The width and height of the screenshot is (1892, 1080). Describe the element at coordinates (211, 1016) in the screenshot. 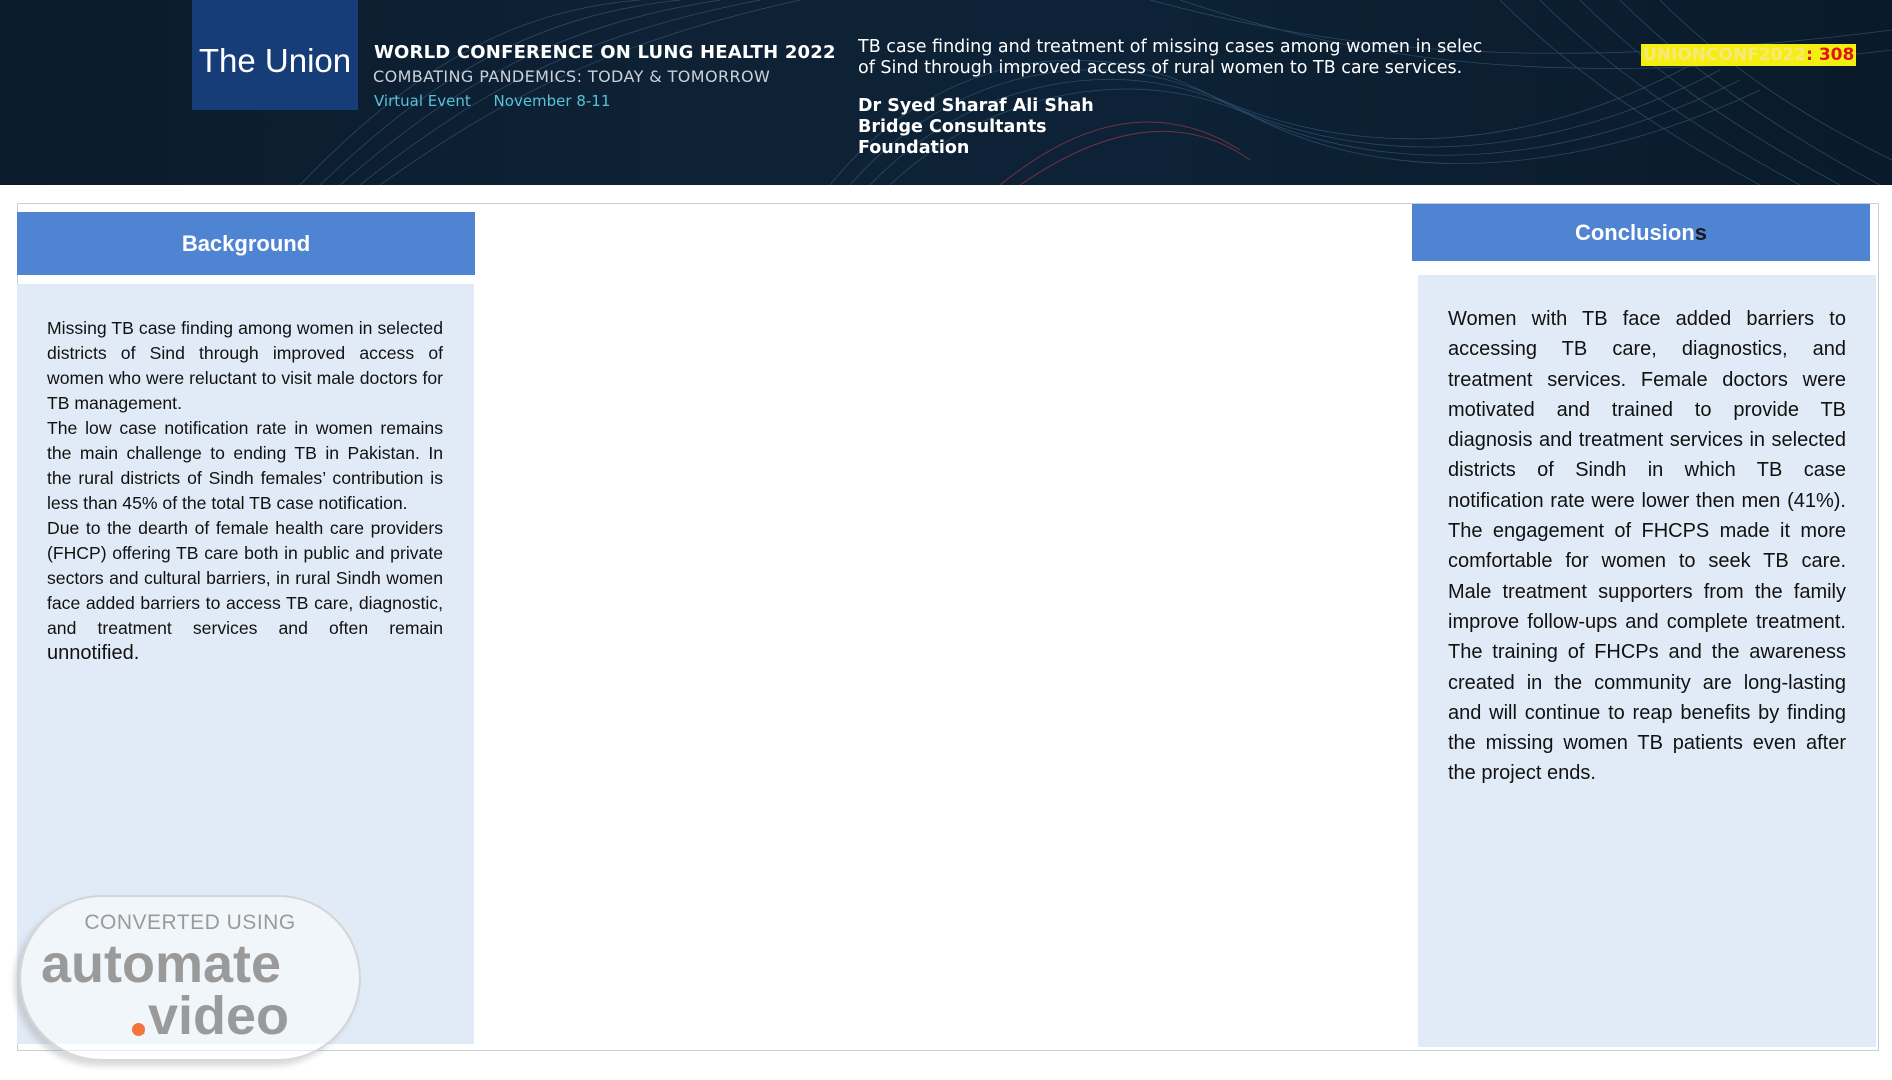

I see `watermark-line3: .video` at that location.